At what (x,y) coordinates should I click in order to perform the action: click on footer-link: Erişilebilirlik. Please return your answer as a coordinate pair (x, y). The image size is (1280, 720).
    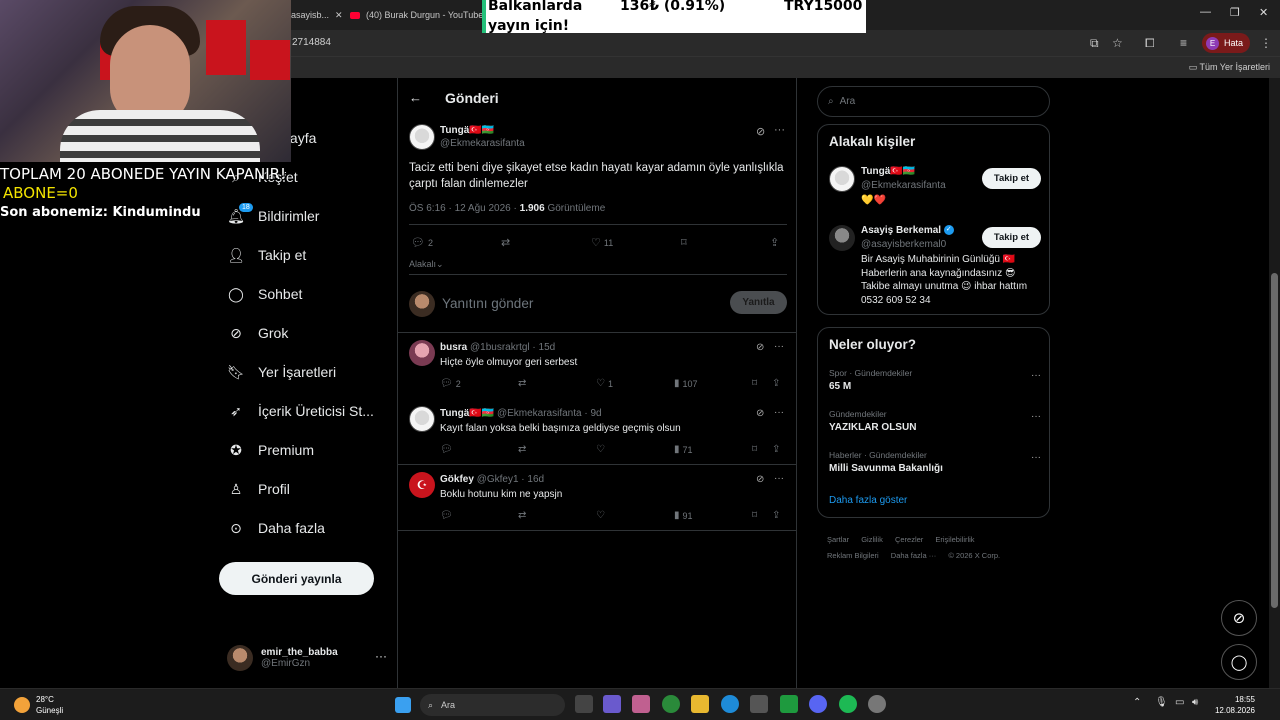
    Looking at the image, I should click on (954, 539).